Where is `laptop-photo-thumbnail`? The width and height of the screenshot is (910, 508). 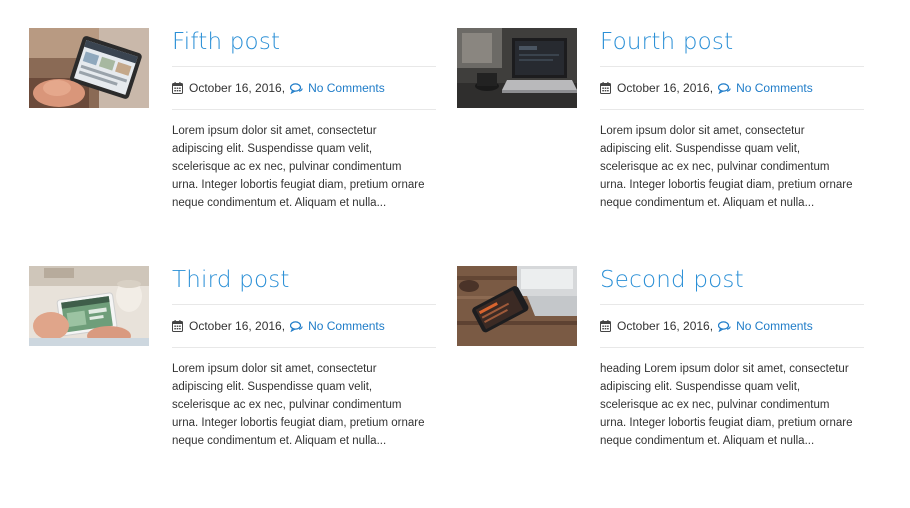
laptop-photo-thumbnail is located at coordinates (517, 68).